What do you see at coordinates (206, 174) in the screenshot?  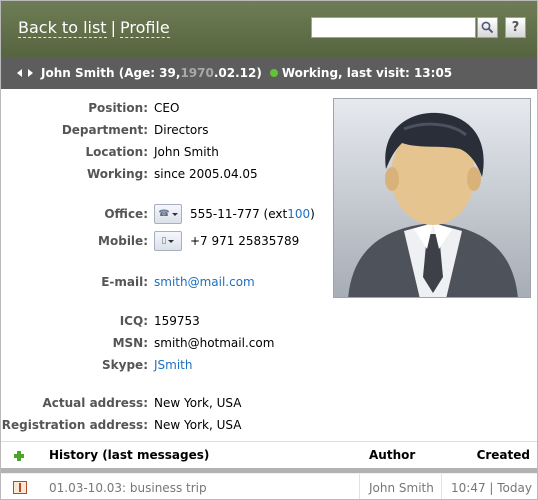 I see `working-value: since 2005.04.05` at bounding box center [206, 174].